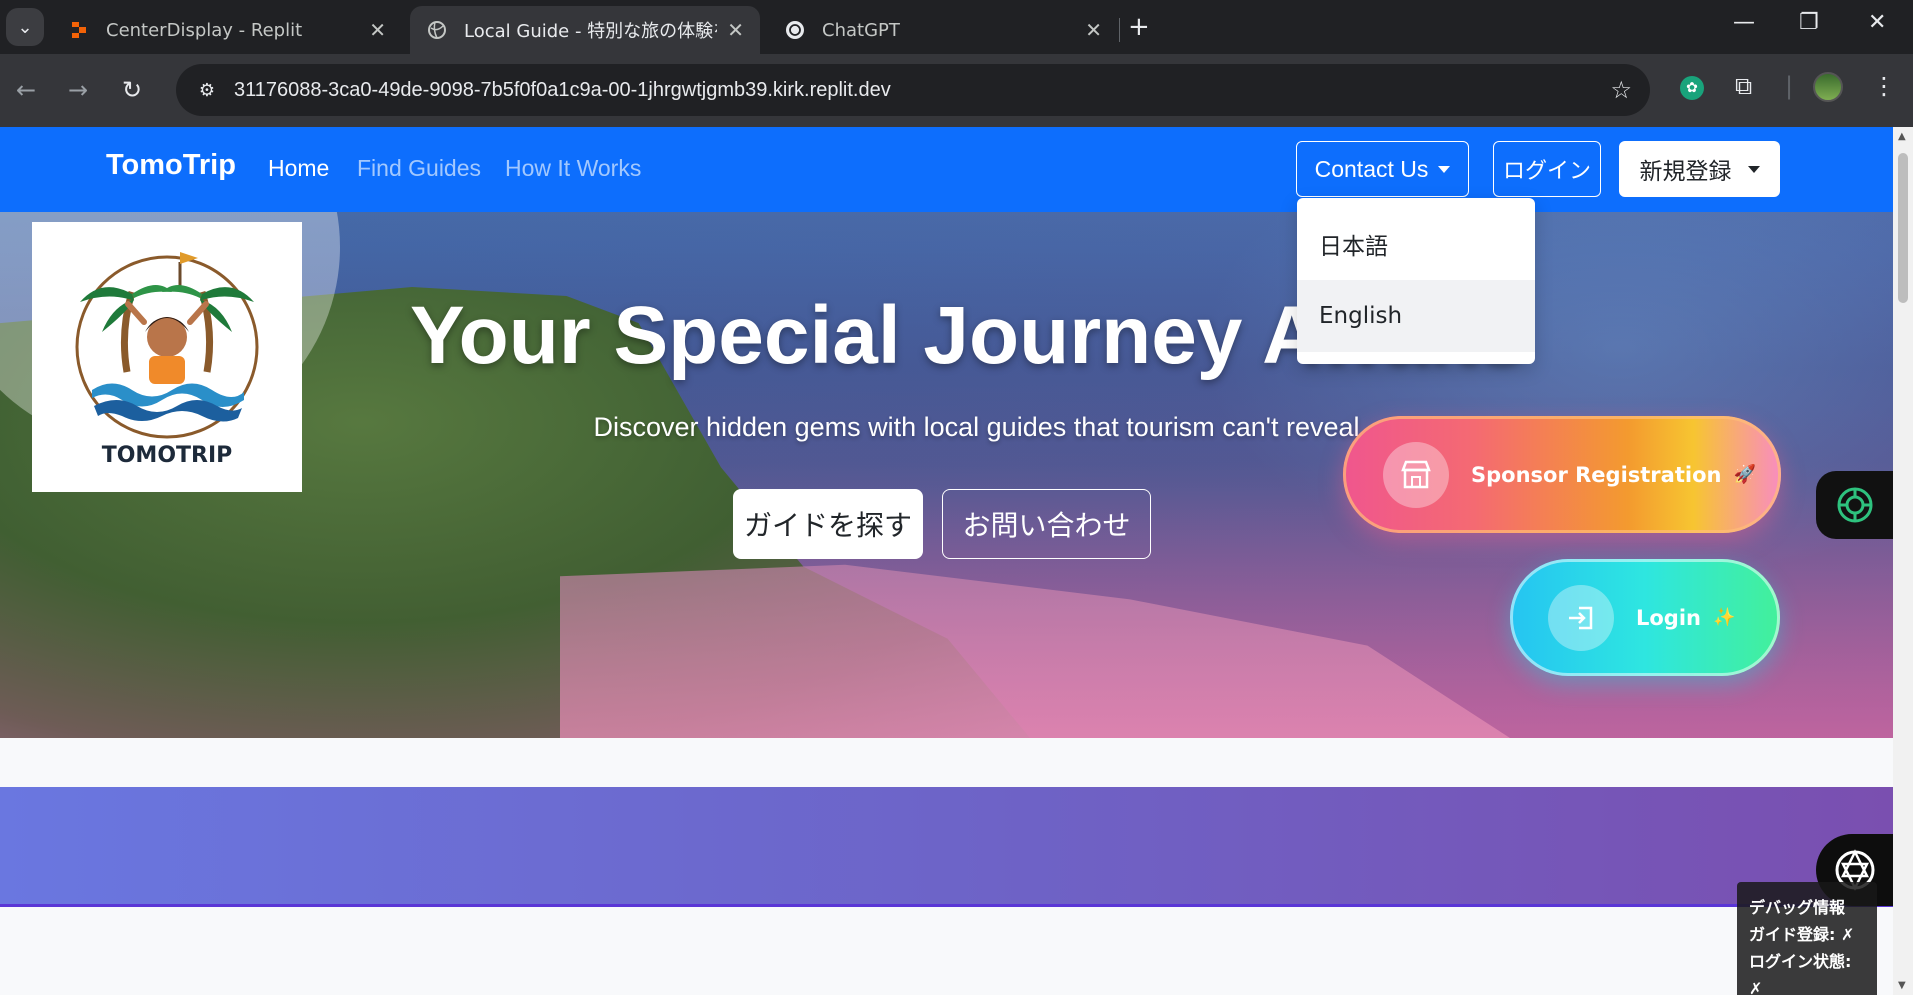 The image size is (1913, 995). Describe the element at coordinates (207, 90) in the screenshot. I see `site-info-icon: ⚙` at that location.